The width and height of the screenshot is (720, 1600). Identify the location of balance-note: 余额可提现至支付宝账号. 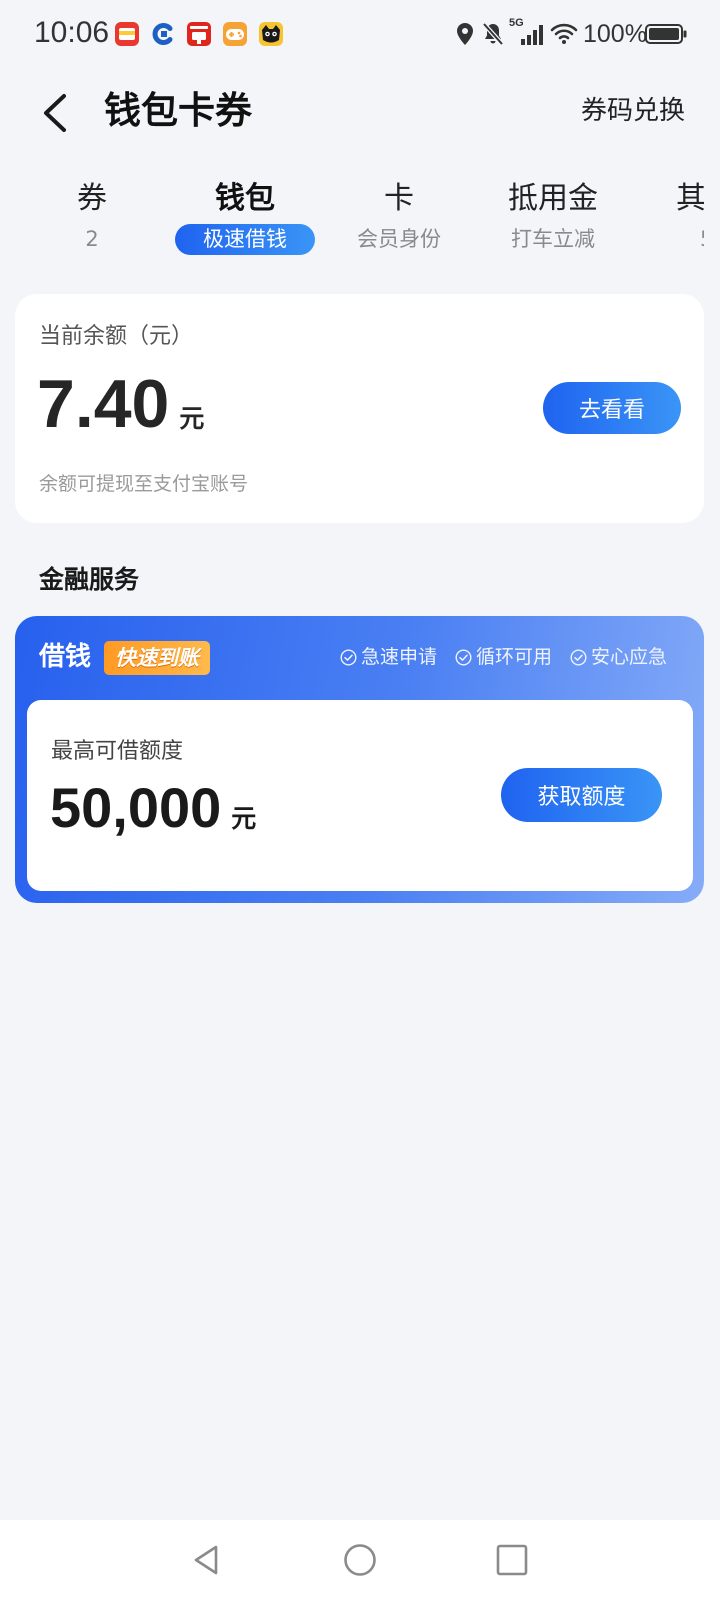
(144, 484).